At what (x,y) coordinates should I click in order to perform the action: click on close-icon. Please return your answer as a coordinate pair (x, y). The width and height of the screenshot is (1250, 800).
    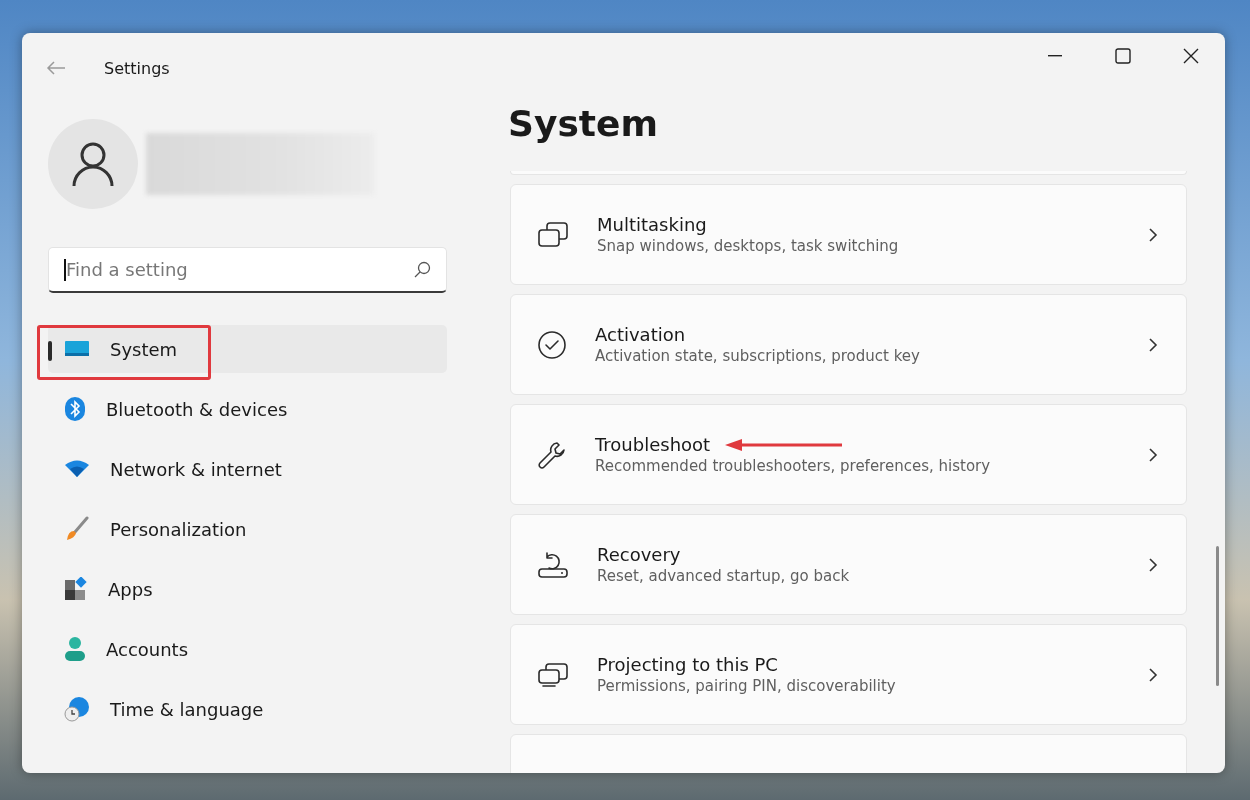
    Looking at the image, I should click on (1191, 56).